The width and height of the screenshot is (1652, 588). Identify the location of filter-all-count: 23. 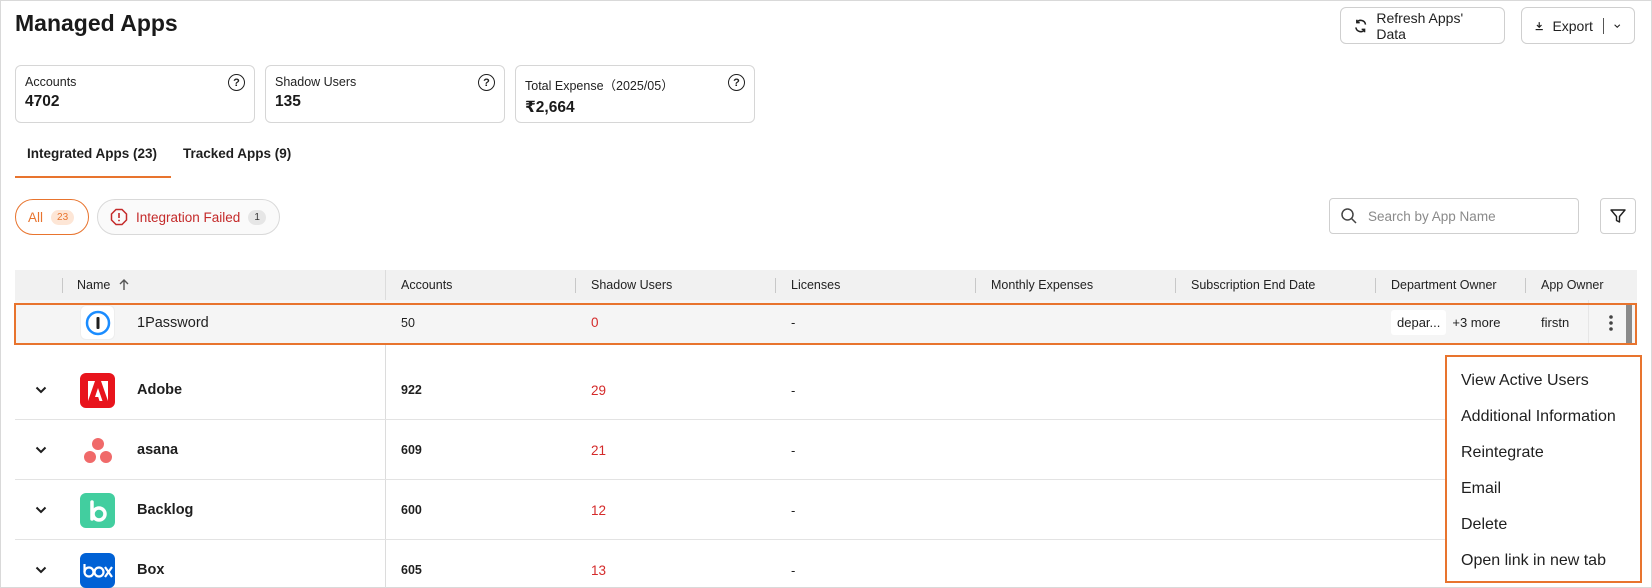
(63, 217).